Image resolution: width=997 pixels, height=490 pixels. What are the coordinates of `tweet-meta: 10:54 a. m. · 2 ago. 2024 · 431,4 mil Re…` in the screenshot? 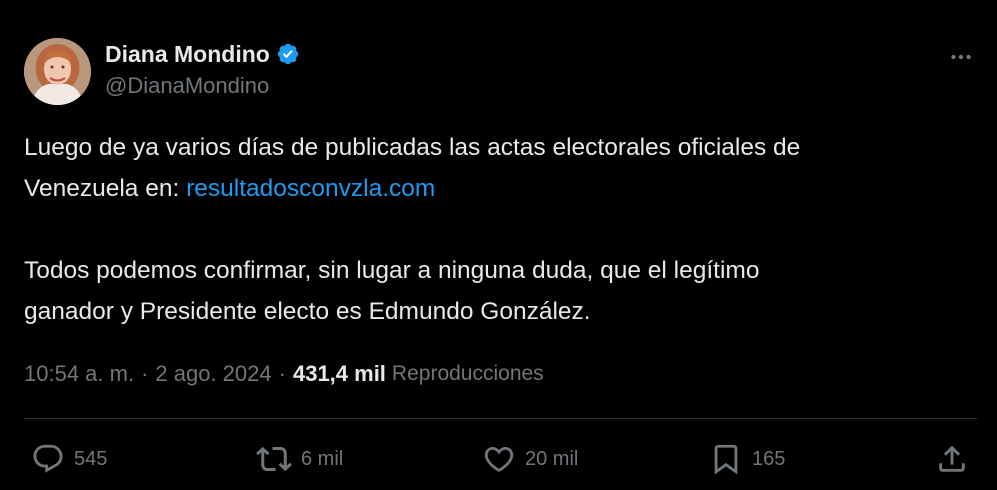 It's located at (284, 374).